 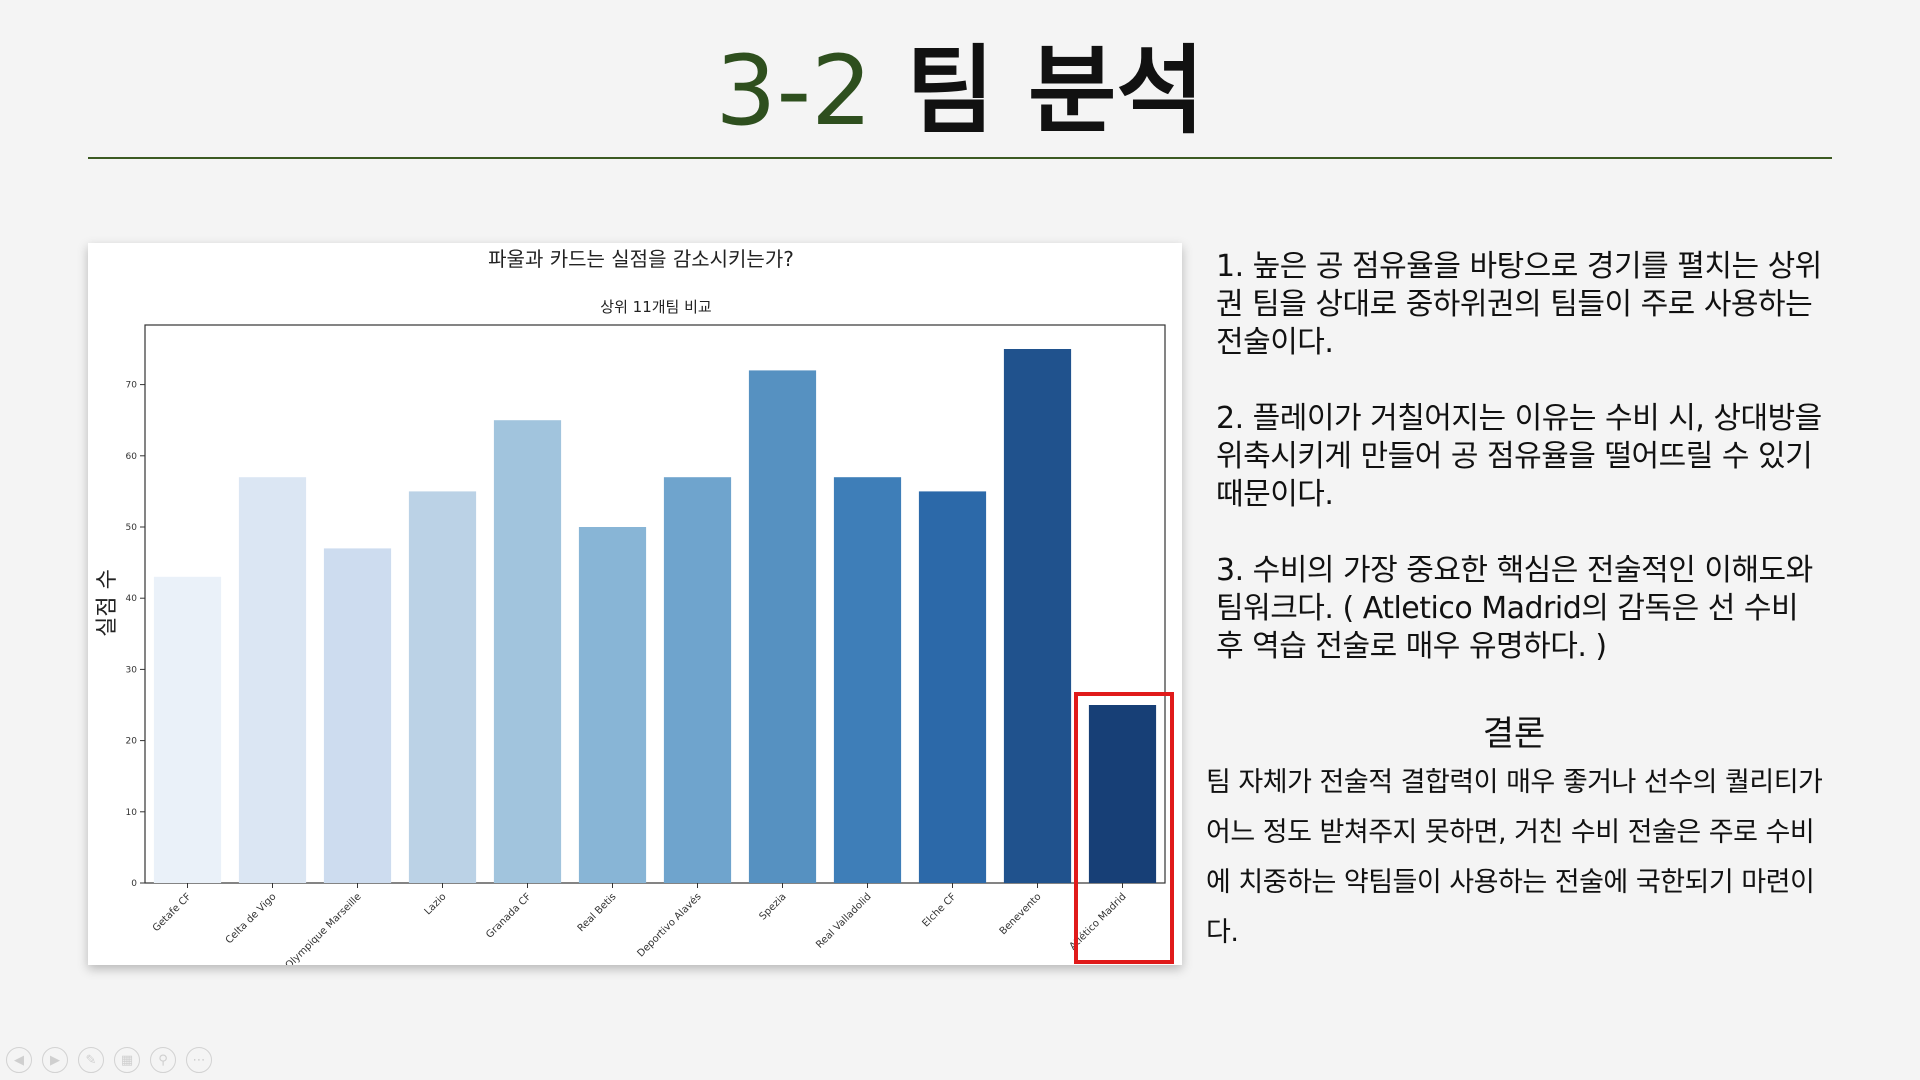 What do you see at coordinates (132, 386) in the screenshot?
I see `y-tick-label: 70` at bounding box center [132, 386].